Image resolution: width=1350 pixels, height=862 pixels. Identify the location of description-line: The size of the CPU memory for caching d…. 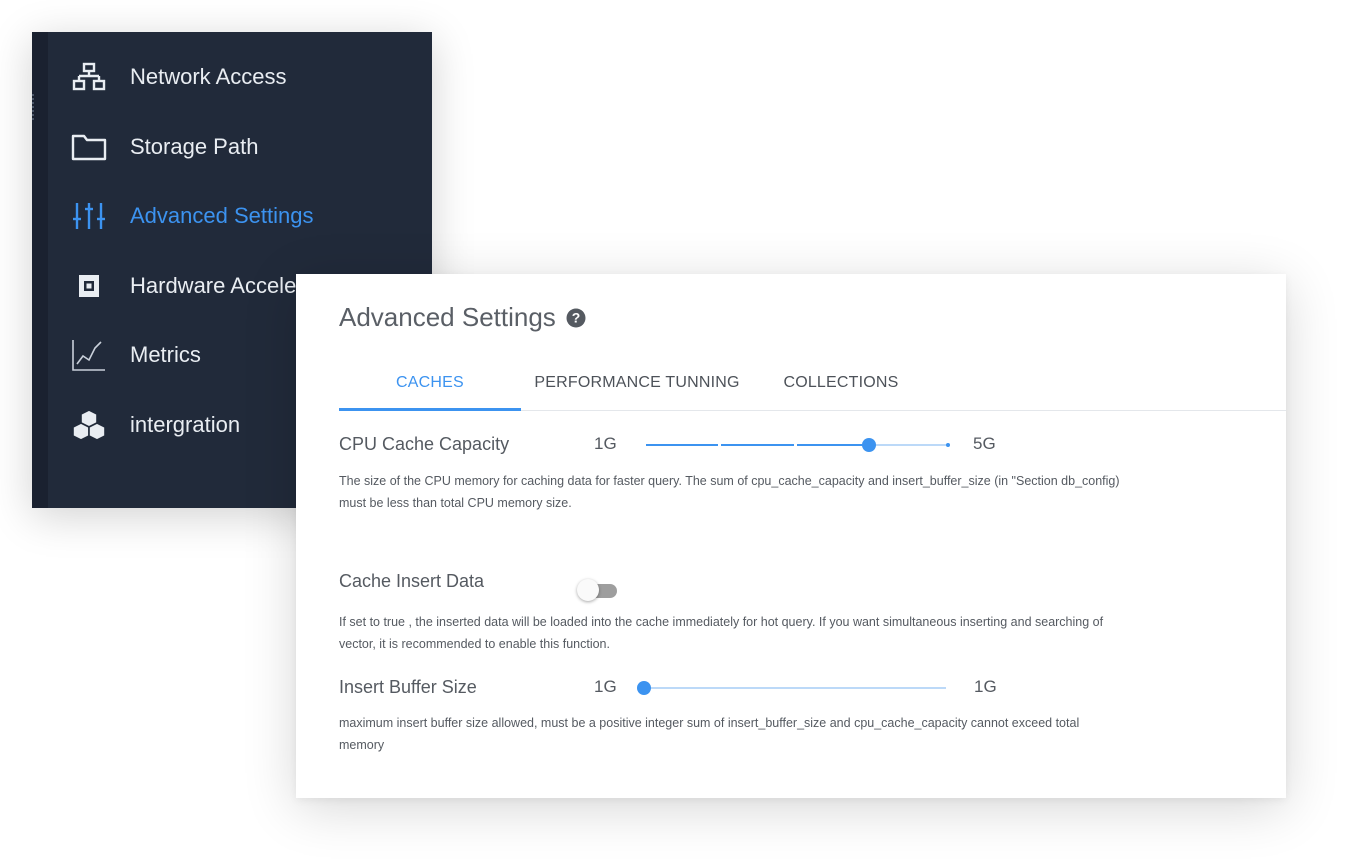
(729, 481).